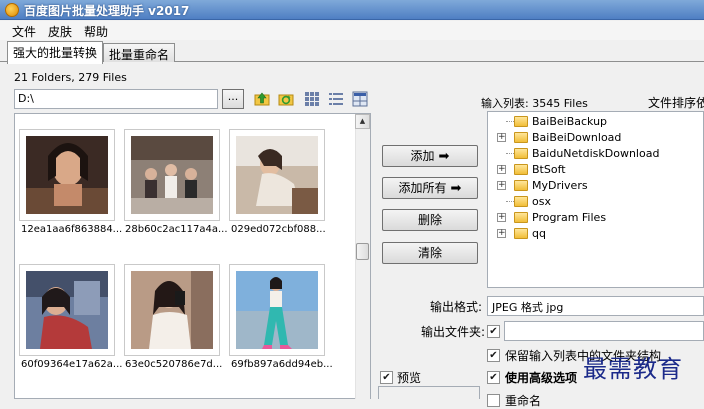  Describe the element at coordinates (570, 121) in the screenshot. I see `tree-item-label: BaiBeiBackup` at that location.